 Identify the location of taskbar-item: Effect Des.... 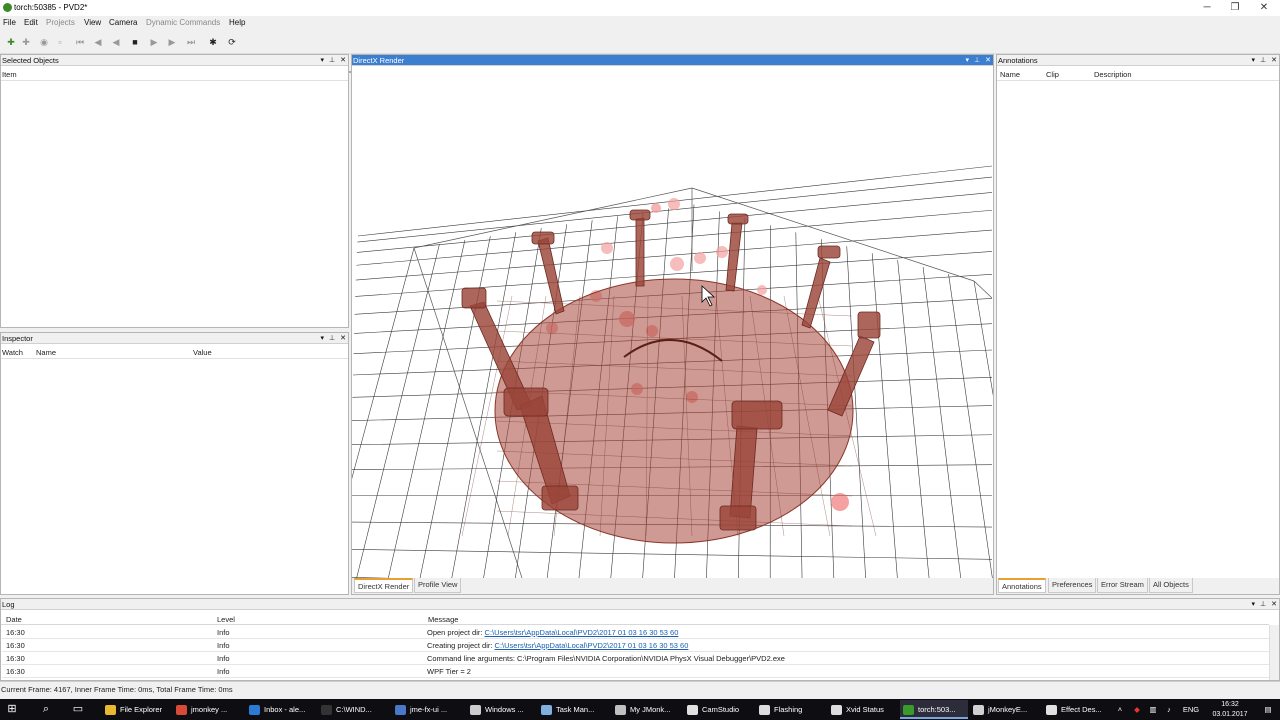
(1078, 709).